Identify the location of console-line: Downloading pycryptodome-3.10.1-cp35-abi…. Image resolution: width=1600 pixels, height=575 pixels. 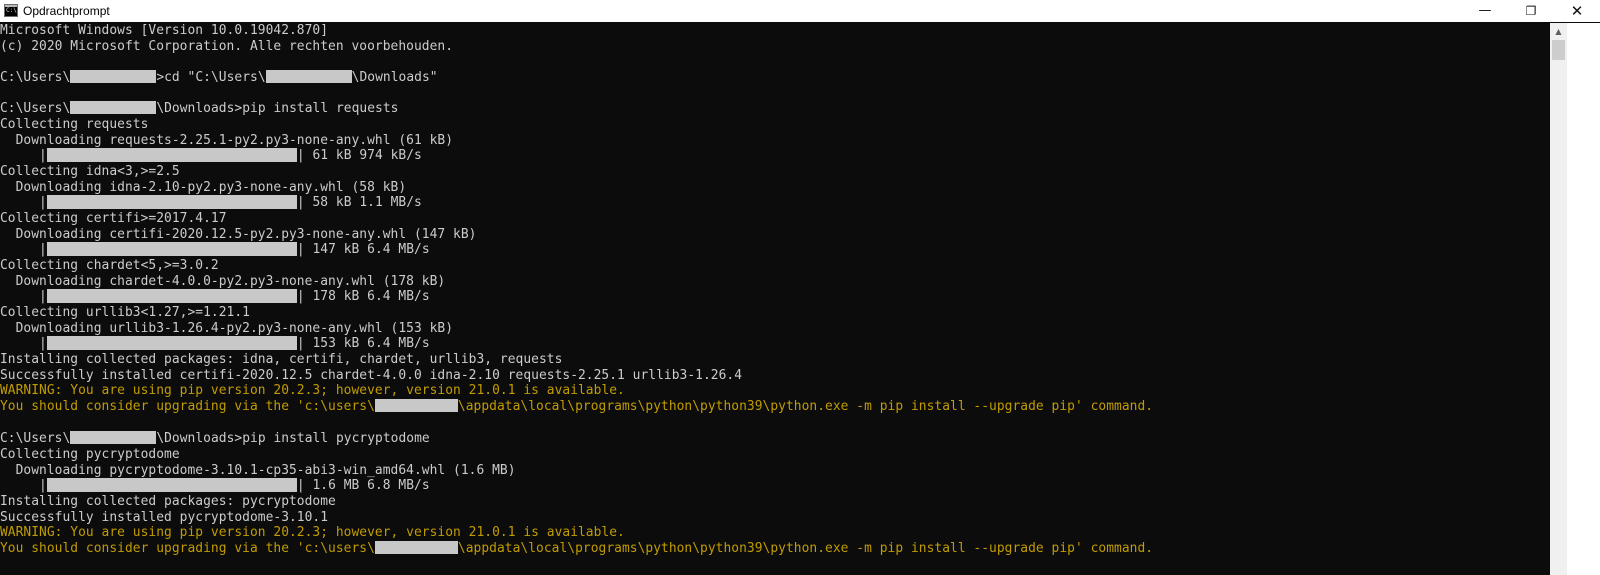
(258, 470).